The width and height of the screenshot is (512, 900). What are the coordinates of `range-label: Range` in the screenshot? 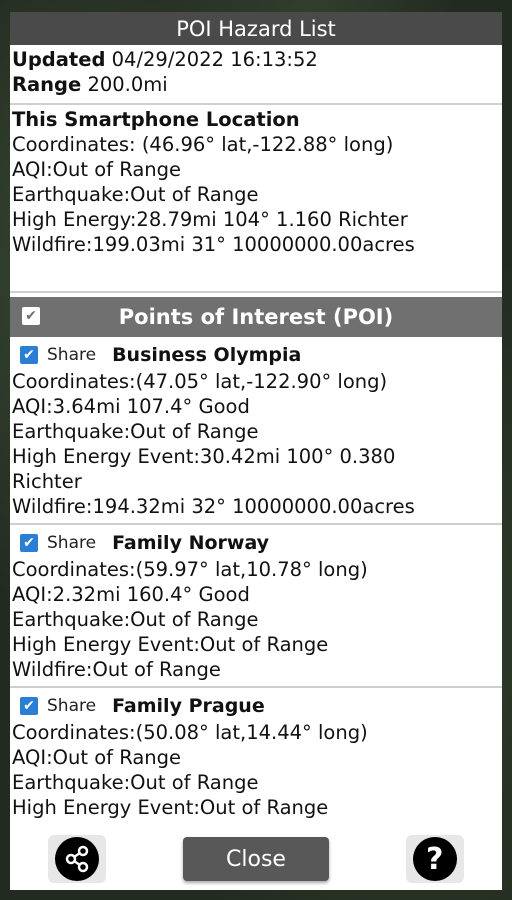 It's located at (47, 84).